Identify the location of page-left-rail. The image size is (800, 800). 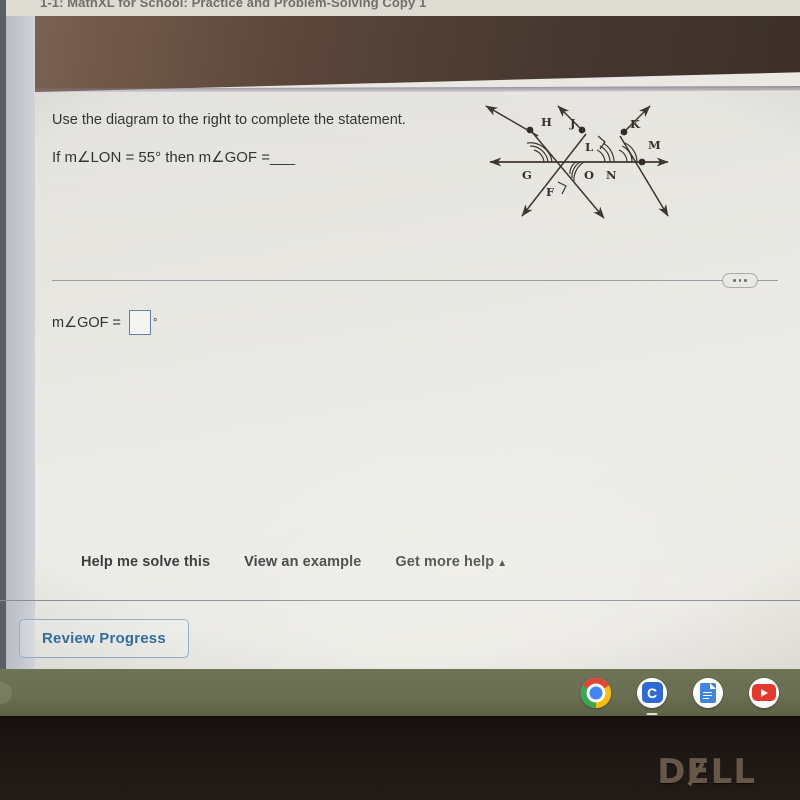
(20, 342).